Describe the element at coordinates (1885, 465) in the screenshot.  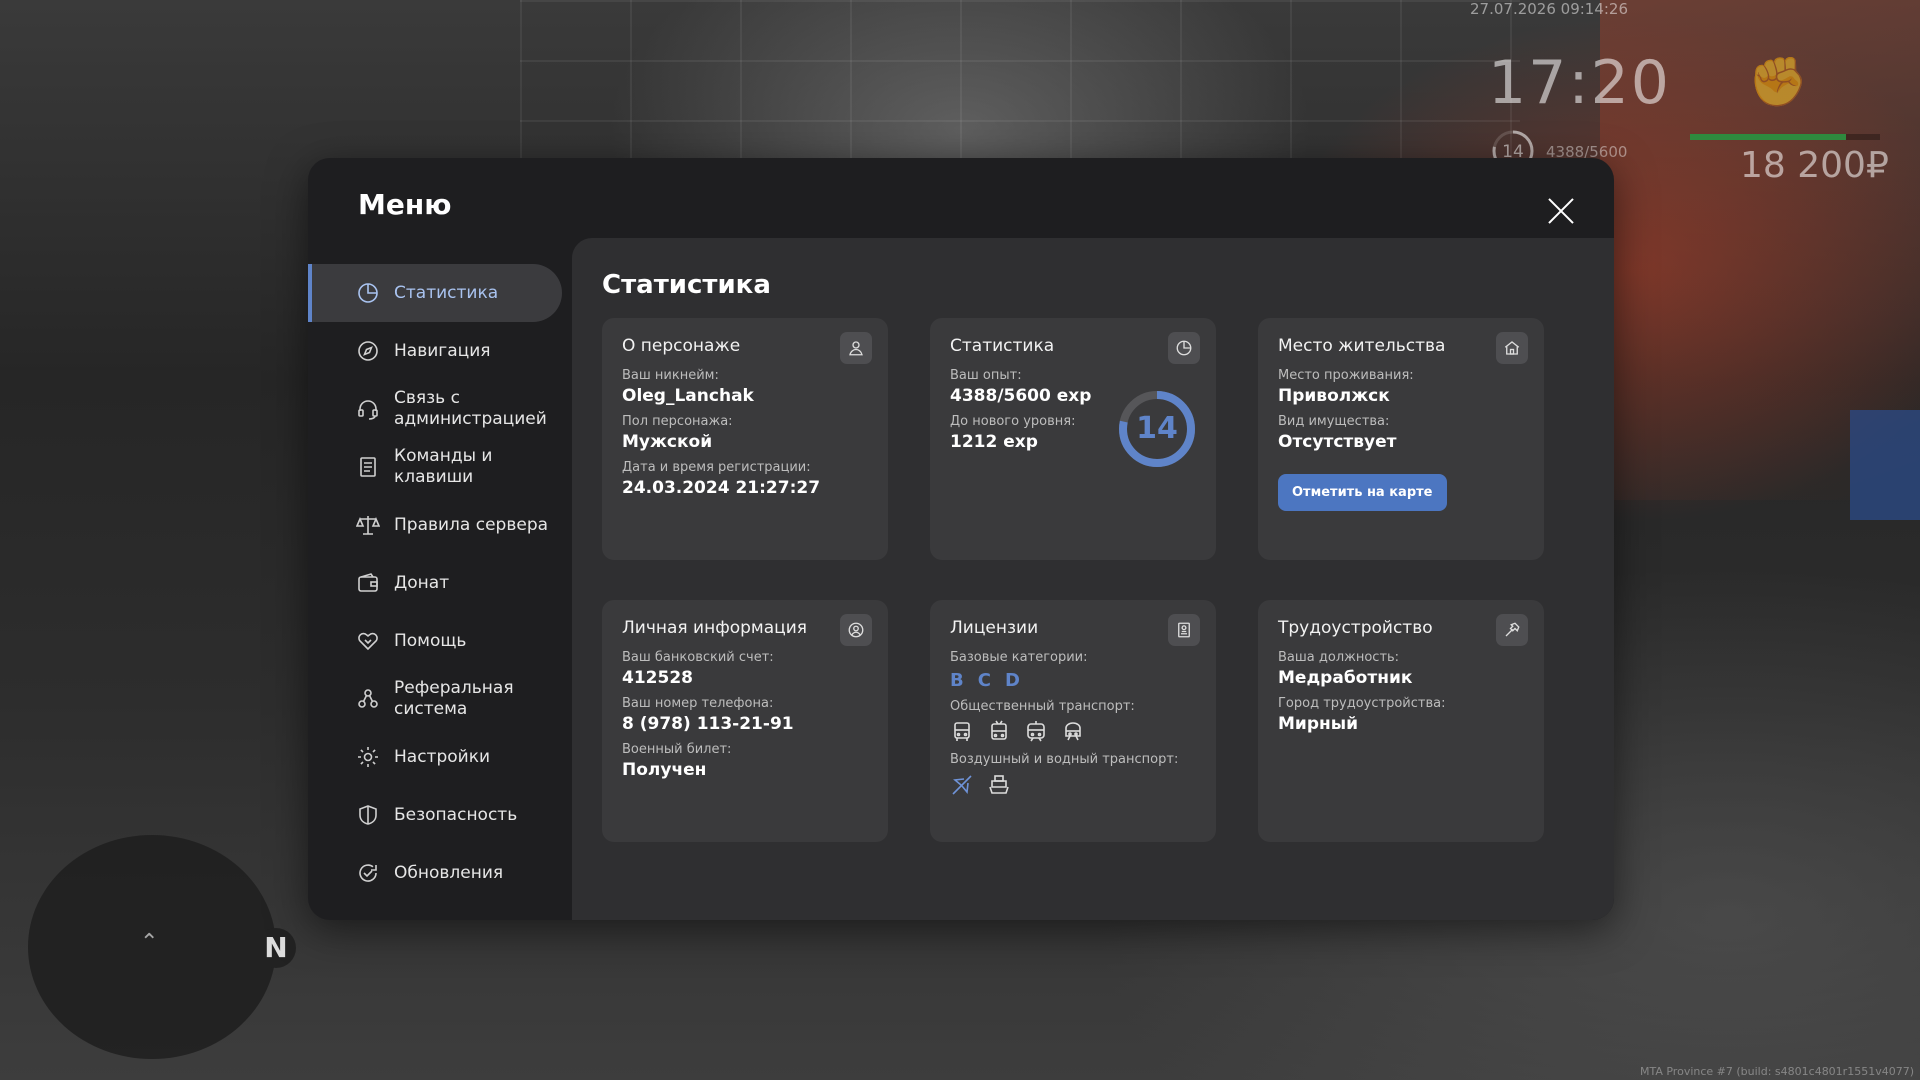
I see `background-sign` at that location.